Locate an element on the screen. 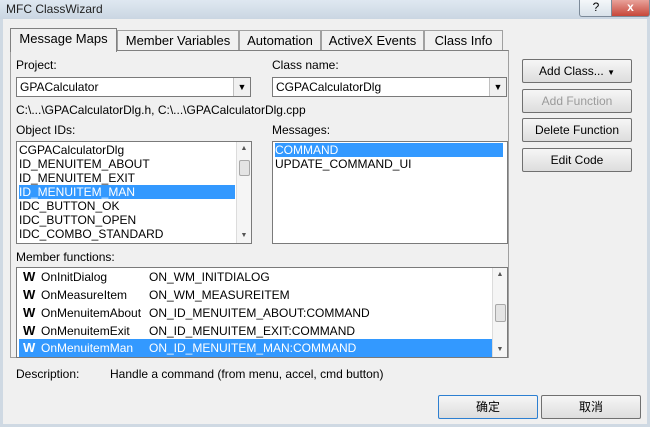  class-name-label: Class name: is located at coordinates (305, 65).